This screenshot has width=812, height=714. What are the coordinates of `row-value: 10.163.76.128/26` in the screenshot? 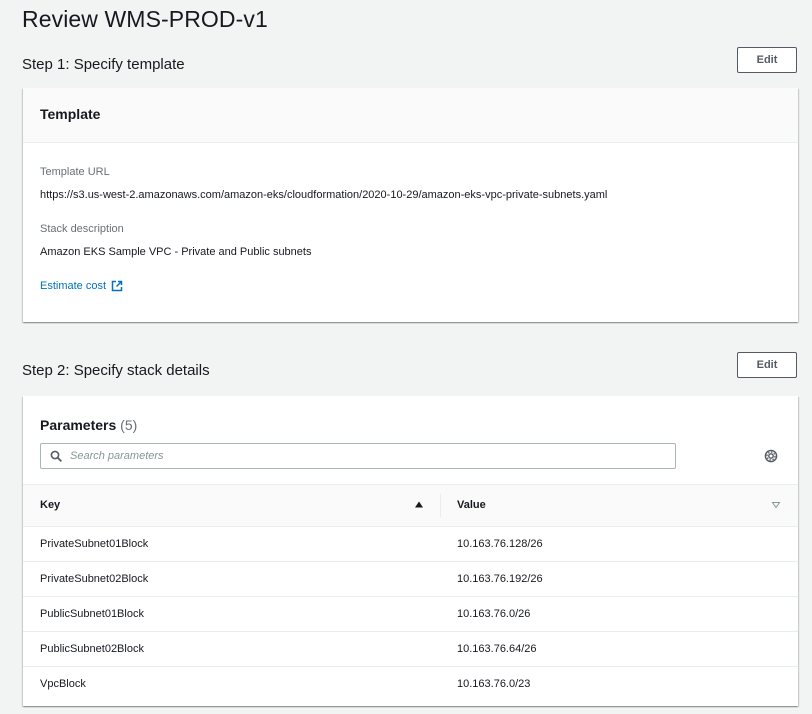 It's located at (500, 544).